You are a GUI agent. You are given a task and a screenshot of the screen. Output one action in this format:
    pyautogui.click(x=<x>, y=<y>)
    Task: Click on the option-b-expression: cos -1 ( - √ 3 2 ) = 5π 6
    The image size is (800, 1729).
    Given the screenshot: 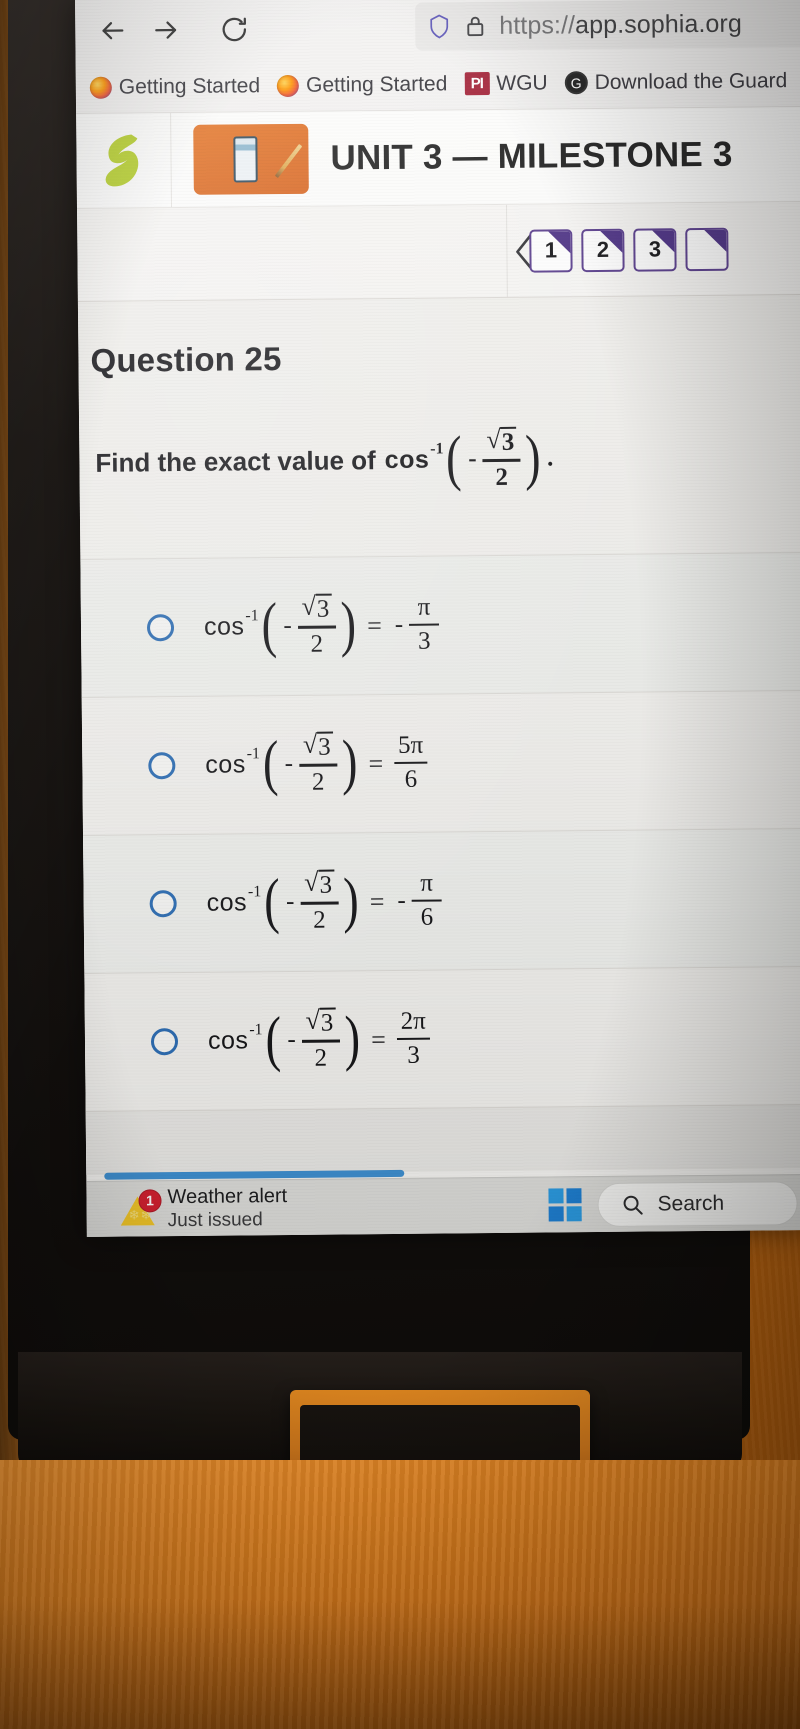 What is the action you would take?
    pyautogui.click(x=317, y=762)
    